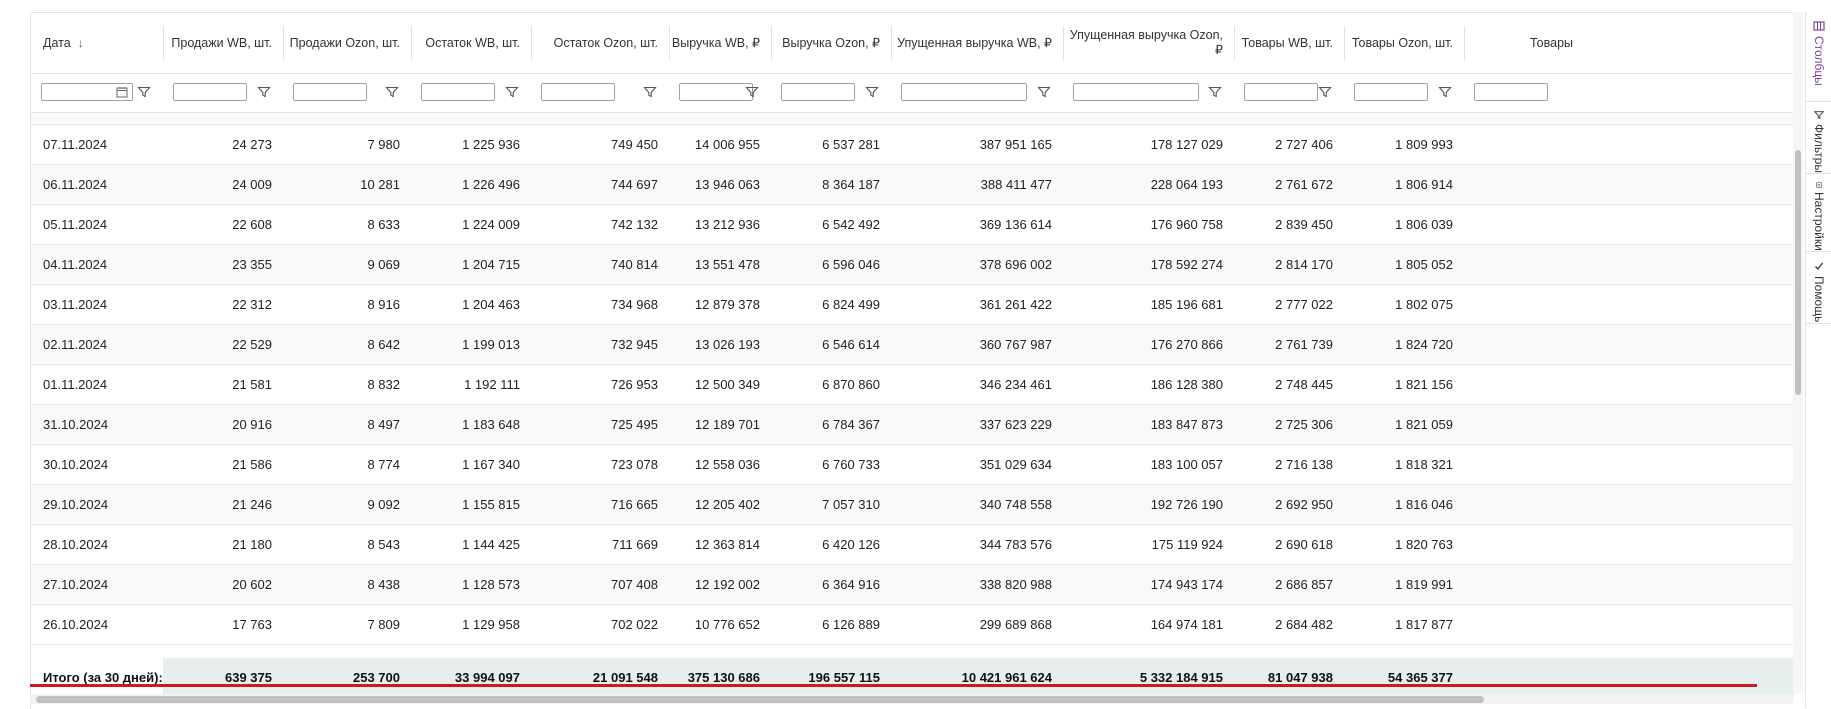  I want to click on filter-input-stock-wb, so click(458, 92).